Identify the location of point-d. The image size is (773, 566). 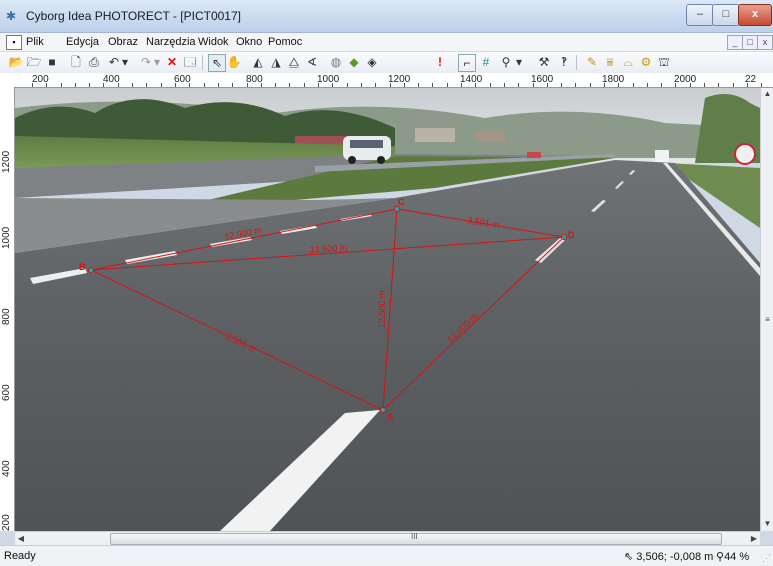
(564, 237).